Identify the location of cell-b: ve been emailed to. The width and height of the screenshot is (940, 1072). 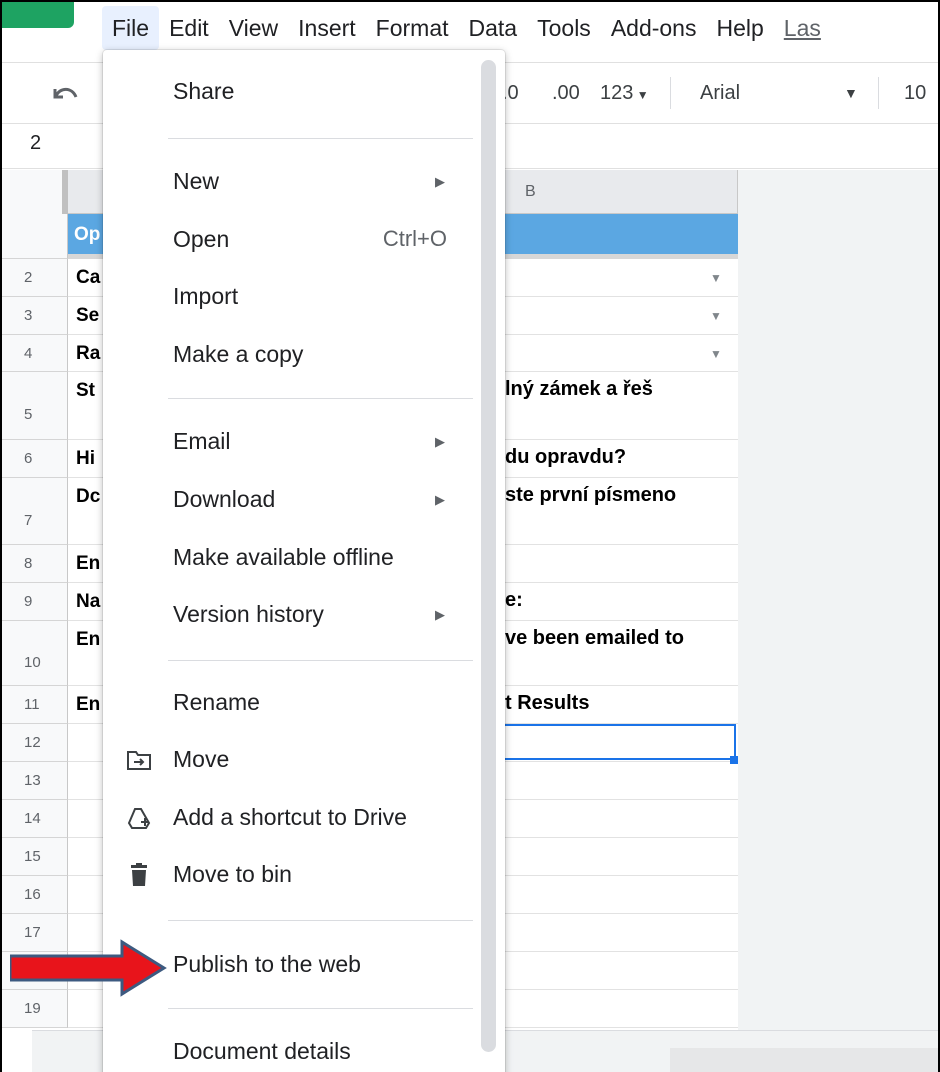
(594, 638).